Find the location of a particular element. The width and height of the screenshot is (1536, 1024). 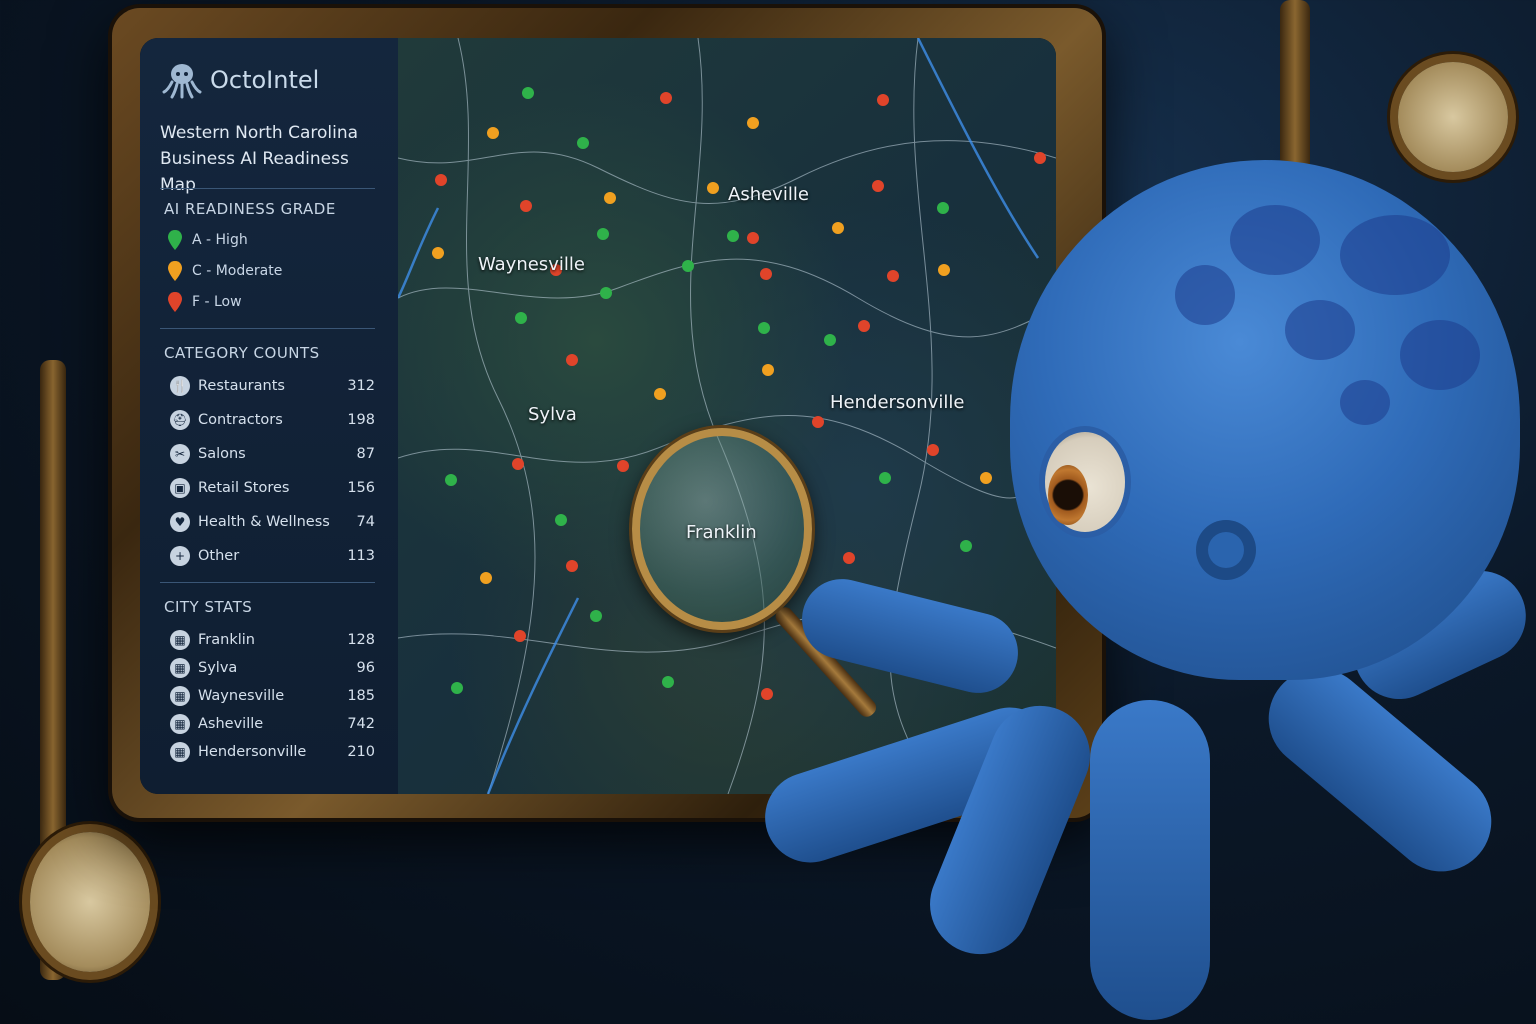

category-label: Contractors is located at coordinates (240, 420).